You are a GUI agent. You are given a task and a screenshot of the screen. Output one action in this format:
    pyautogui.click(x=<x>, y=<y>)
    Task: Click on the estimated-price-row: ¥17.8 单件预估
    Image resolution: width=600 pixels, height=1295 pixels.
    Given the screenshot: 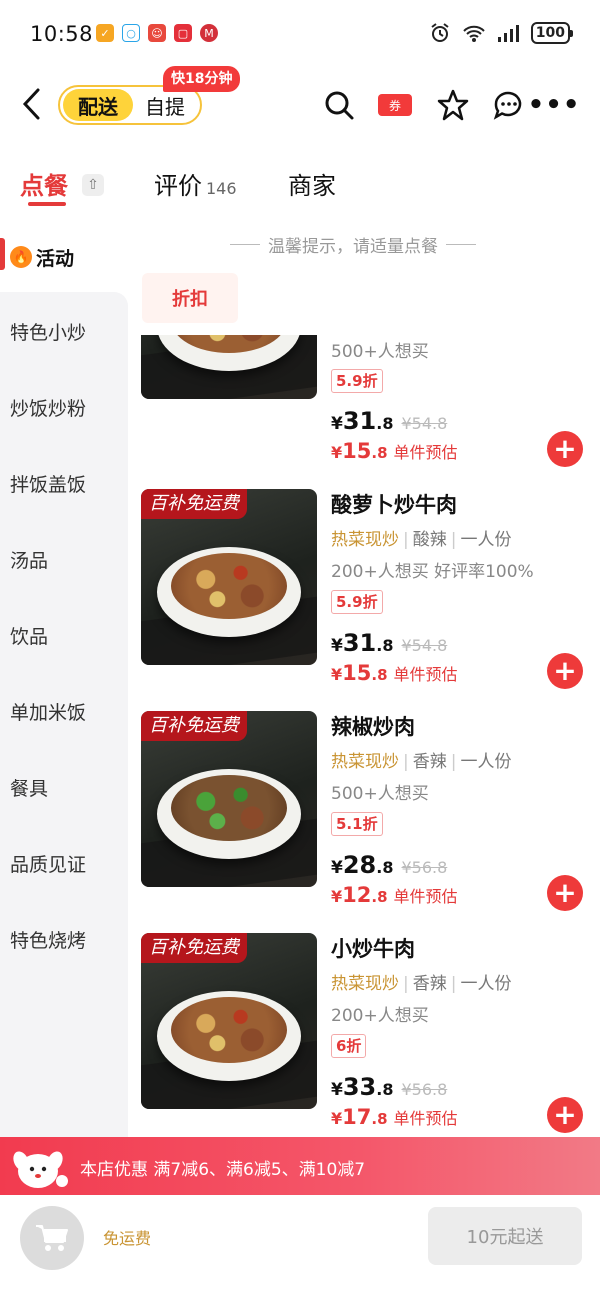 What is the action you would take?
    pyautogui.click(x=394, y=1117)
    